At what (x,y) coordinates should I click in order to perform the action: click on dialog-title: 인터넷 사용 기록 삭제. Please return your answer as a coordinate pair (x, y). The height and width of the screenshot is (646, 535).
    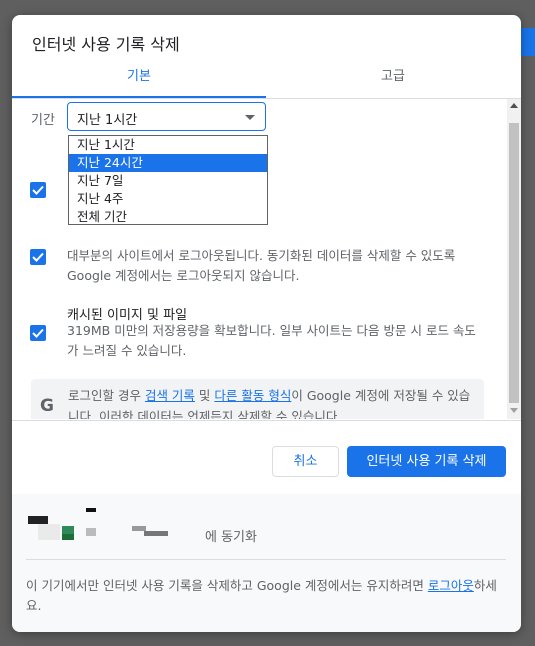
    Looking at the image, I should click on (106, 44).